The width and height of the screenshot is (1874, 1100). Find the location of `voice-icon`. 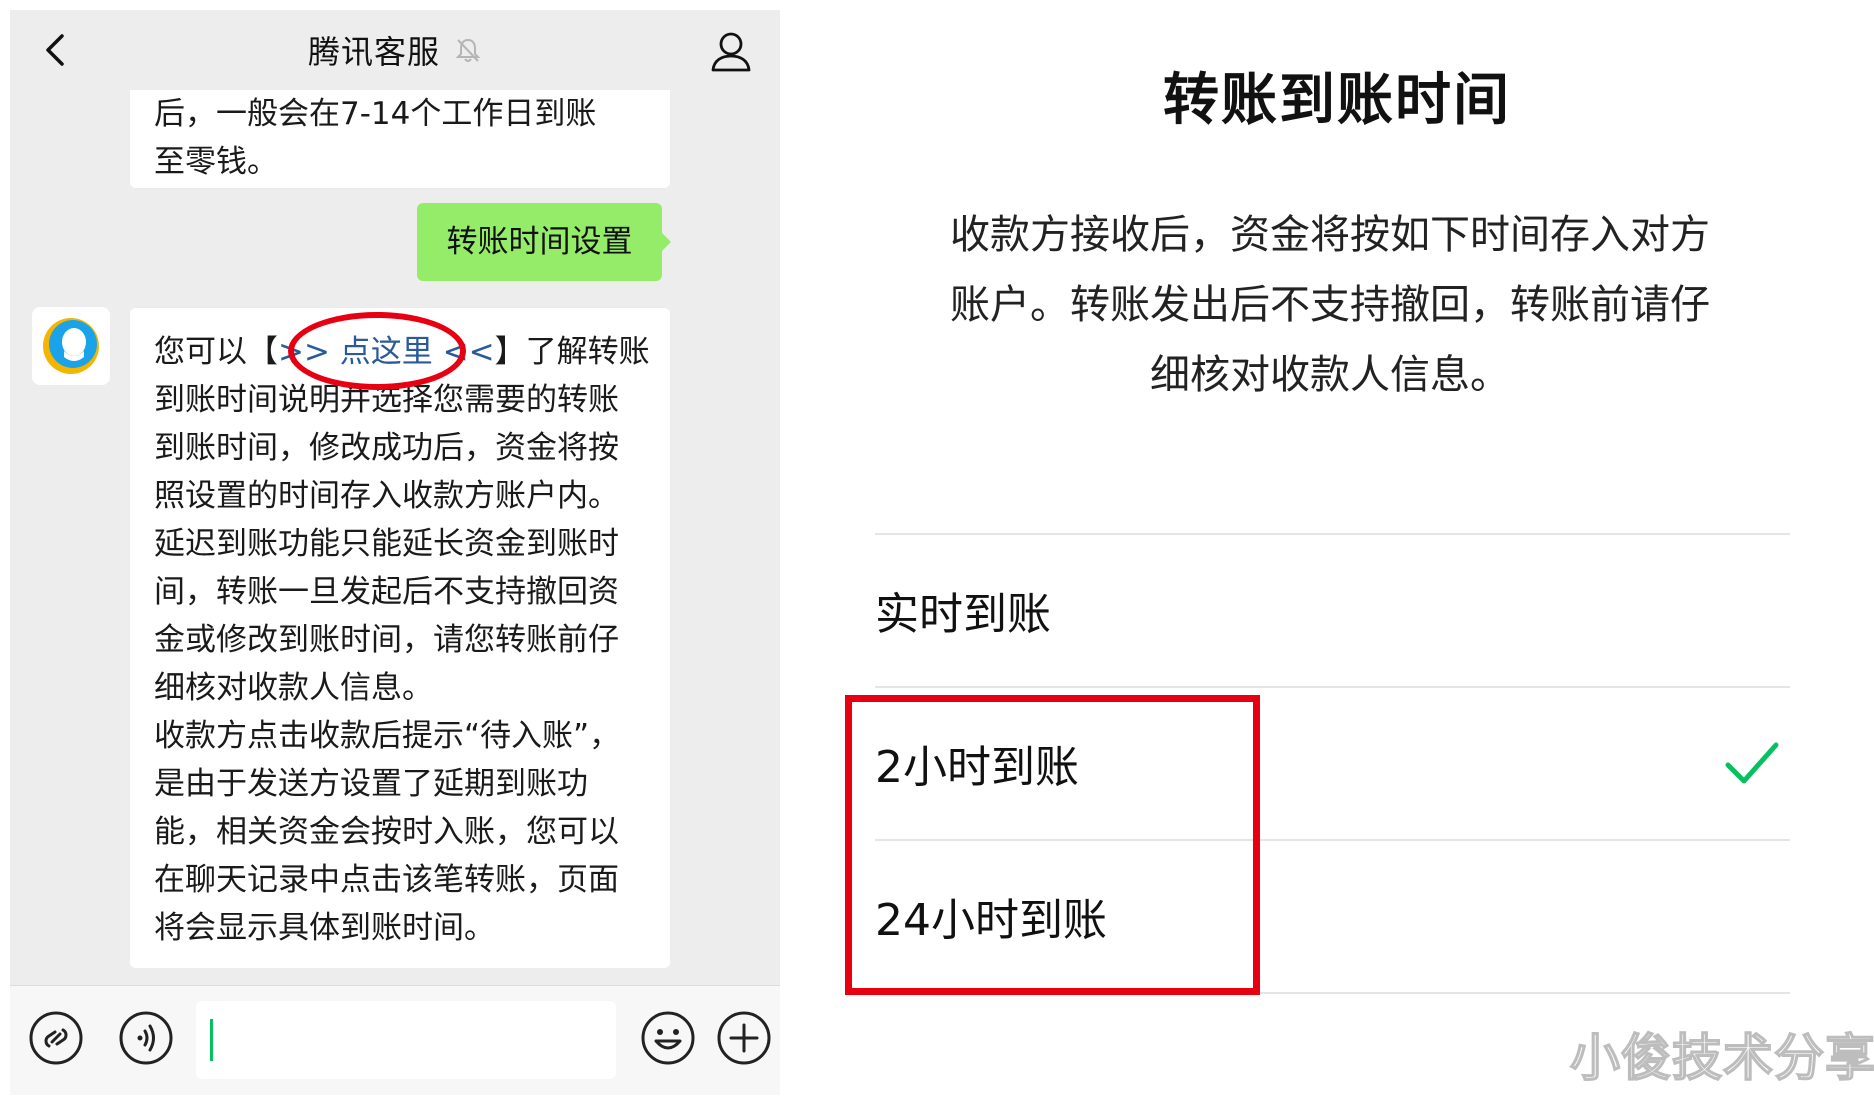

voice-icon is located at coordinates (146, 1038).